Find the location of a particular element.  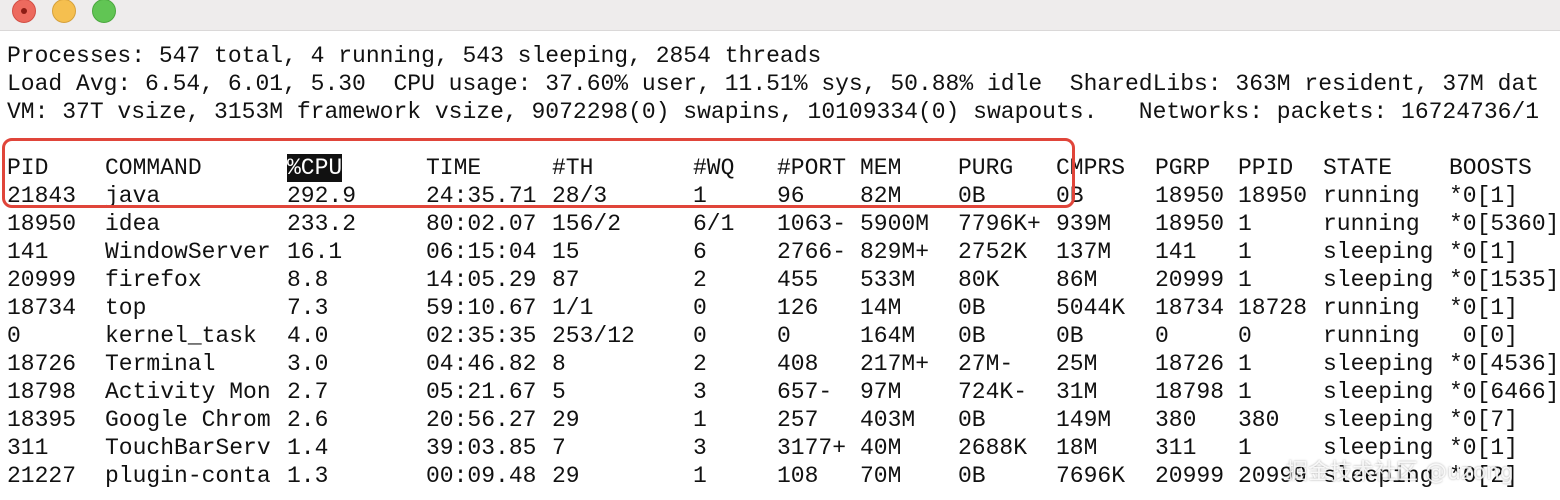

table-cell: 4.0 is located at coordinates (308, 336).